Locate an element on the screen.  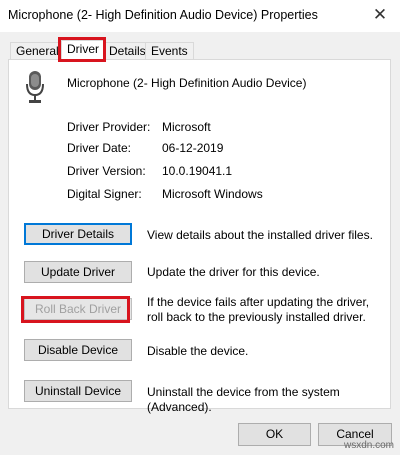
driver-version-value: 10.0.19041.1 is located at coordinates (197, 171).